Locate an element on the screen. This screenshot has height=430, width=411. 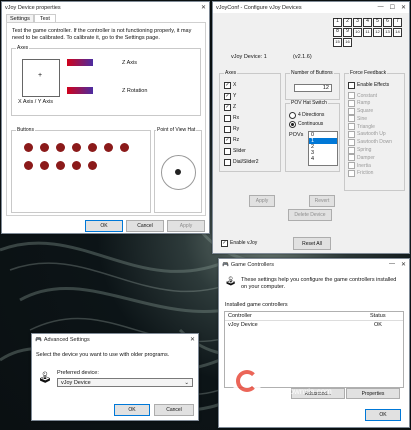
enable-vjoy-checkbox: ✓ Enable vJoy is located at coordinates (239, 243).